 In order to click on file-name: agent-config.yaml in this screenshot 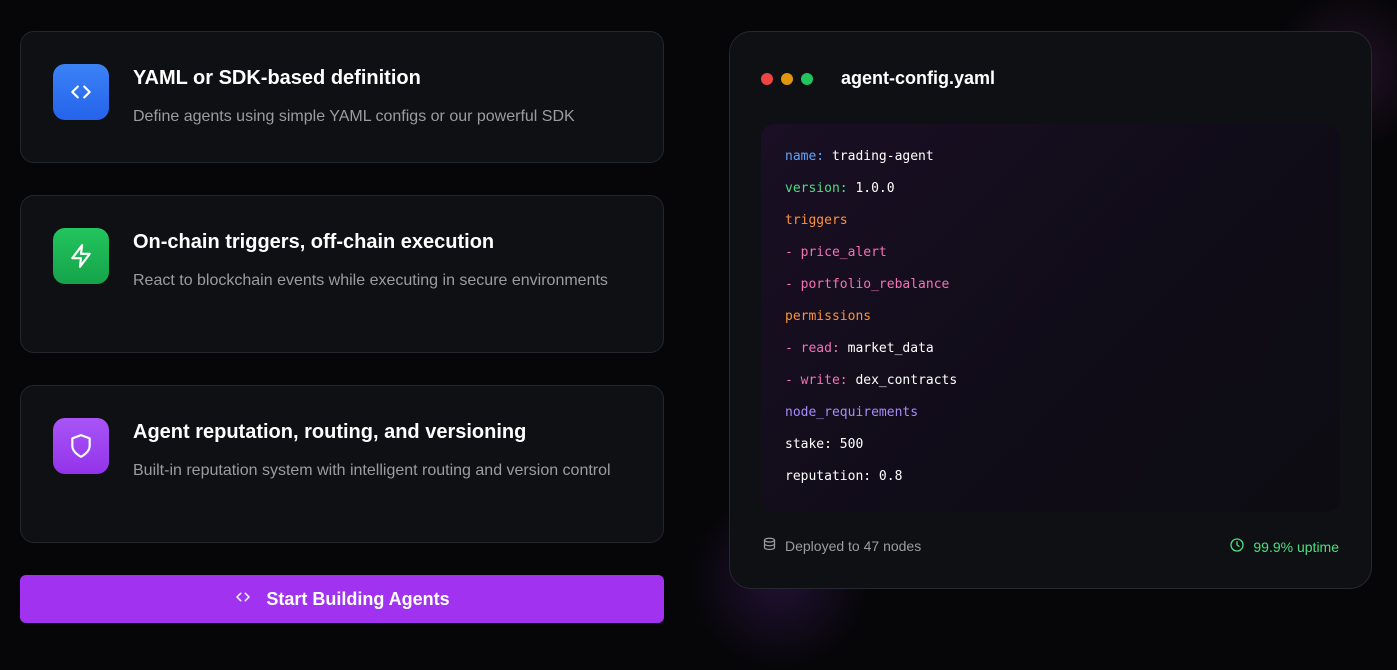, I will do `click(918, 78)`.